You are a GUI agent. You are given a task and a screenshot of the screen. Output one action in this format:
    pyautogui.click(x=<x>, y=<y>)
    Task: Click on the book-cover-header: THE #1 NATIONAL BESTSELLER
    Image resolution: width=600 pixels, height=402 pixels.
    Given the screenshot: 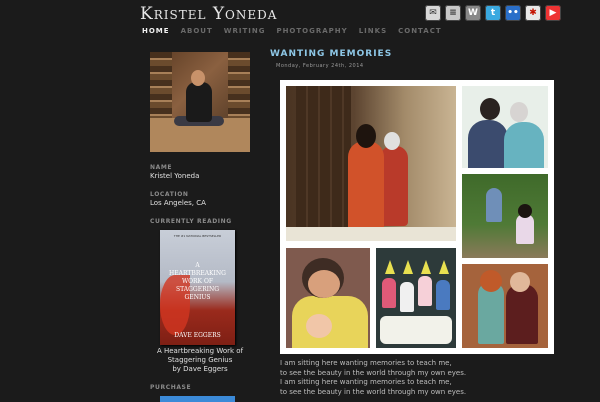 What is the action you would take?
    pyautogui.click(x=197, y=236)
    